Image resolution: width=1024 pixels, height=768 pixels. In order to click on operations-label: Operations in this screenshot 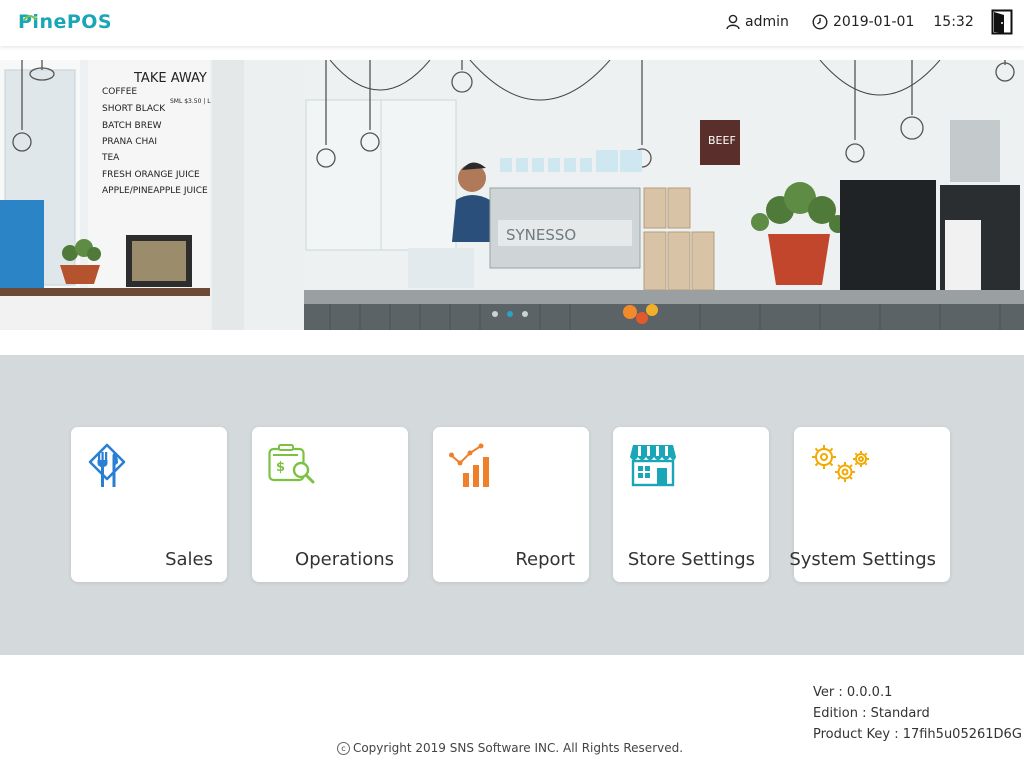, I will do `click(344, 559)`.